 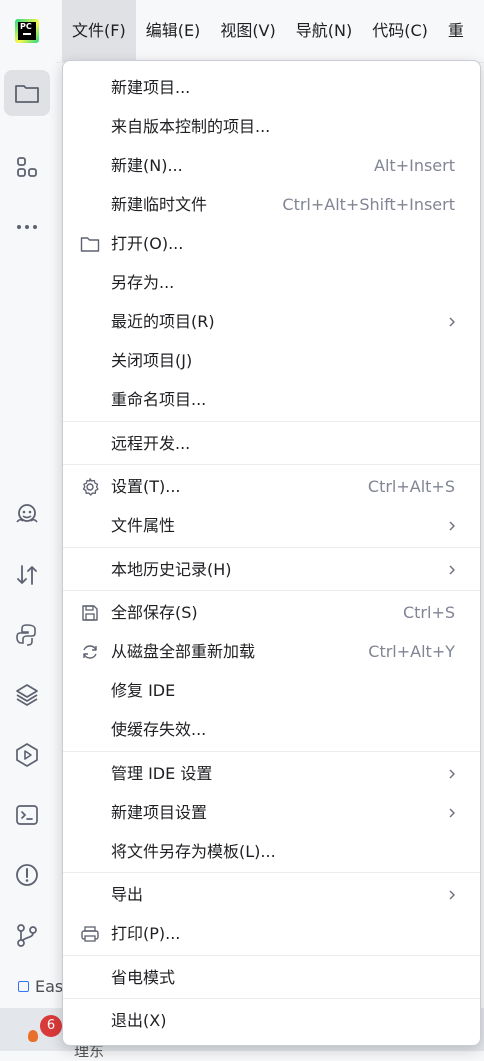 I want to click on problems-button, so click(x=27, y=875).